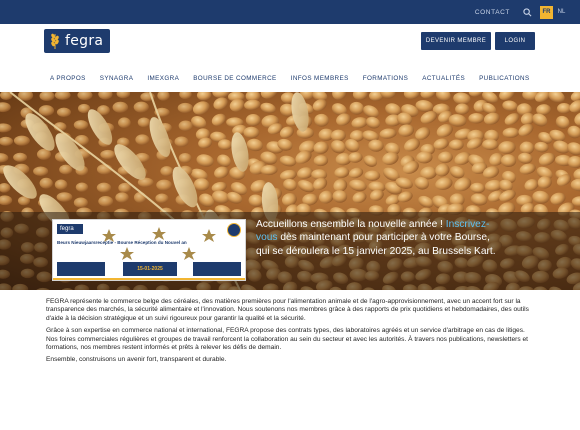  I want to click on site-header: fegra DEVENIR MEMBRE LOGIN, so click(290, 44).